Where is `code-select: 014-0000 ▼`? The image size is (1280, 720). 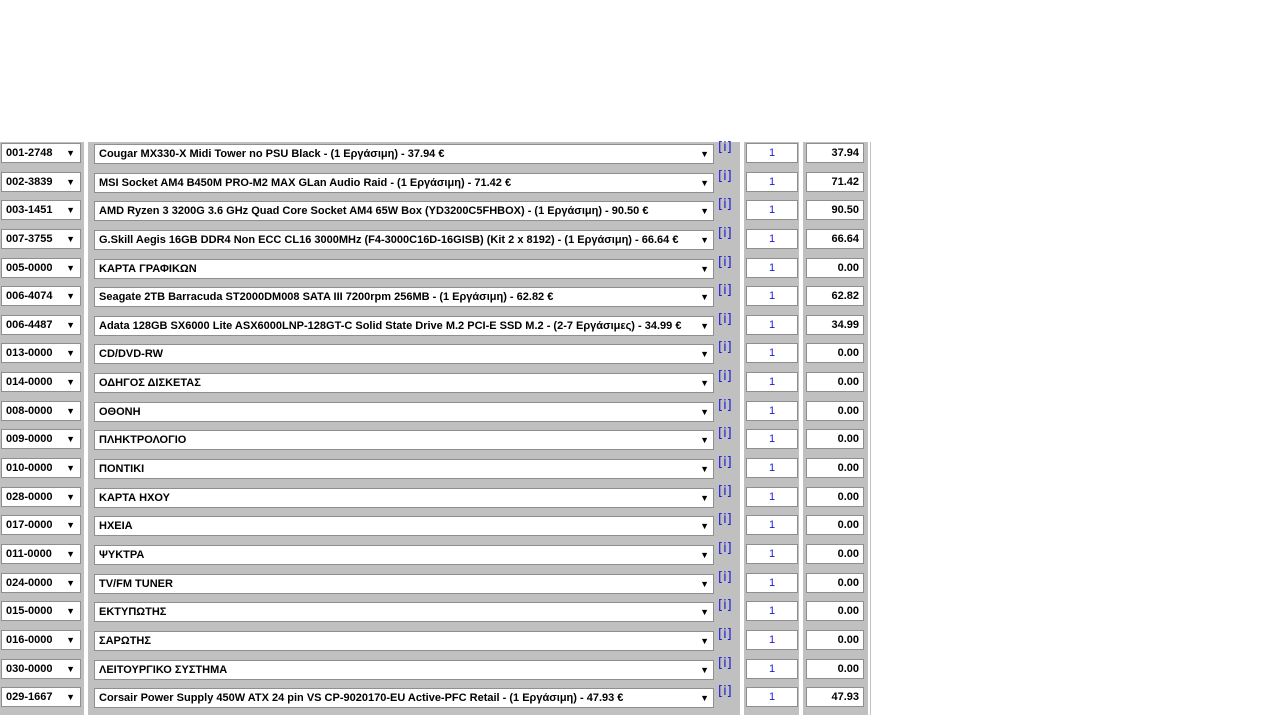 code-select: 014-0000 ▼ is located at coordinates (41, 382).